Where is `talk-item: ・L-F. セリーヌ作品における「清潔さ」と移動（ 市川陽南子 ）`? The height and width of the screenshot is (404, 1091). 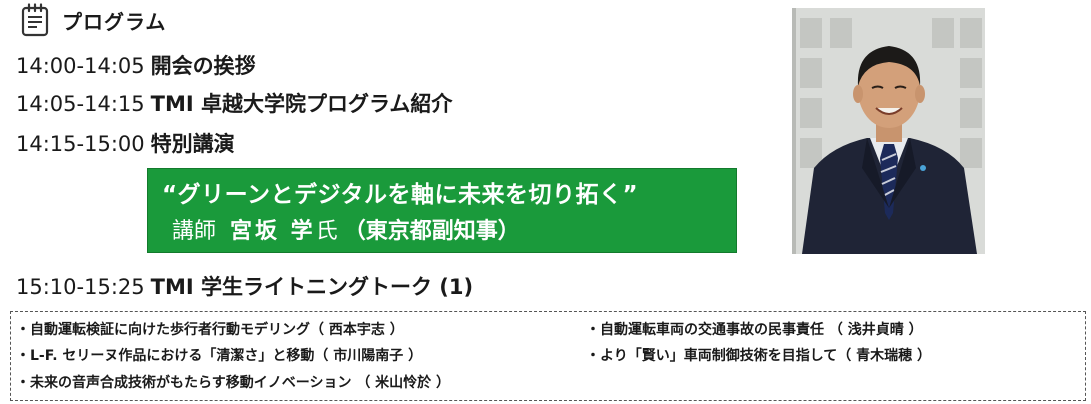 talk-item: ・L-F. セリーヌ作品における「清潔さ」と移動（ 市川陽南子 ） is located at coordinates (219, 356).